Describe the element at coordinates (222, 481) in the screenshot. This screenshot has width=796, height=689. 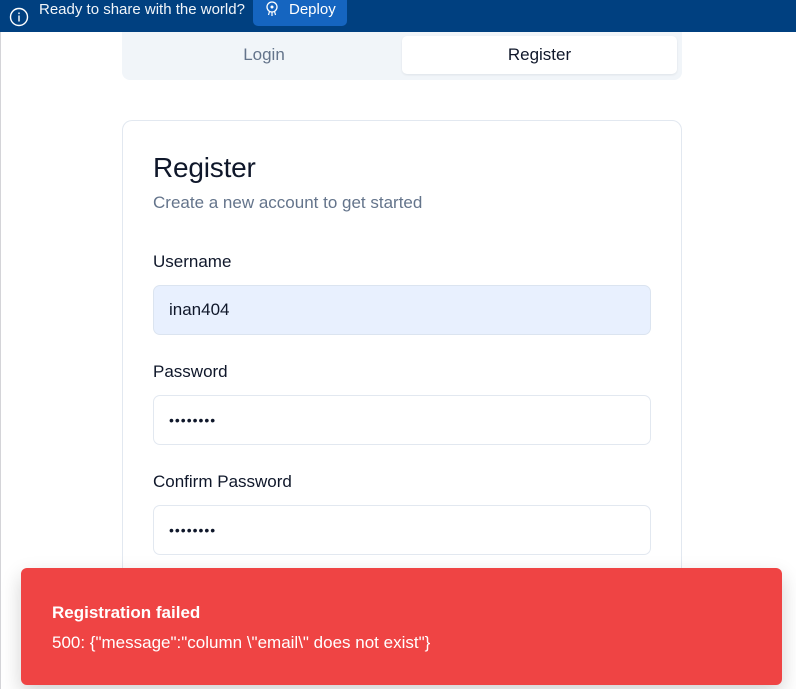
I see `confirm-password-label: Confirm Password` at that location.